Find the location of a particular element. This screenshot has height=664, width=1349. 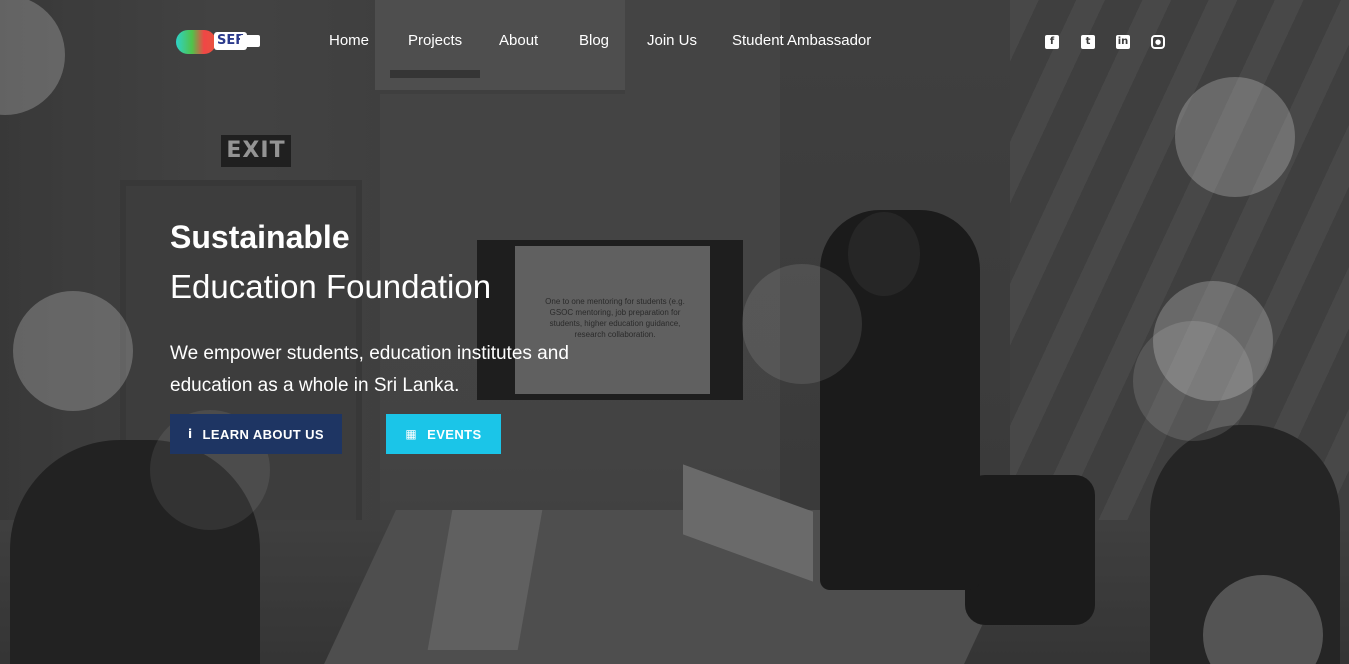

calendar-icon: ▦ is located at coordinates (411, 434).